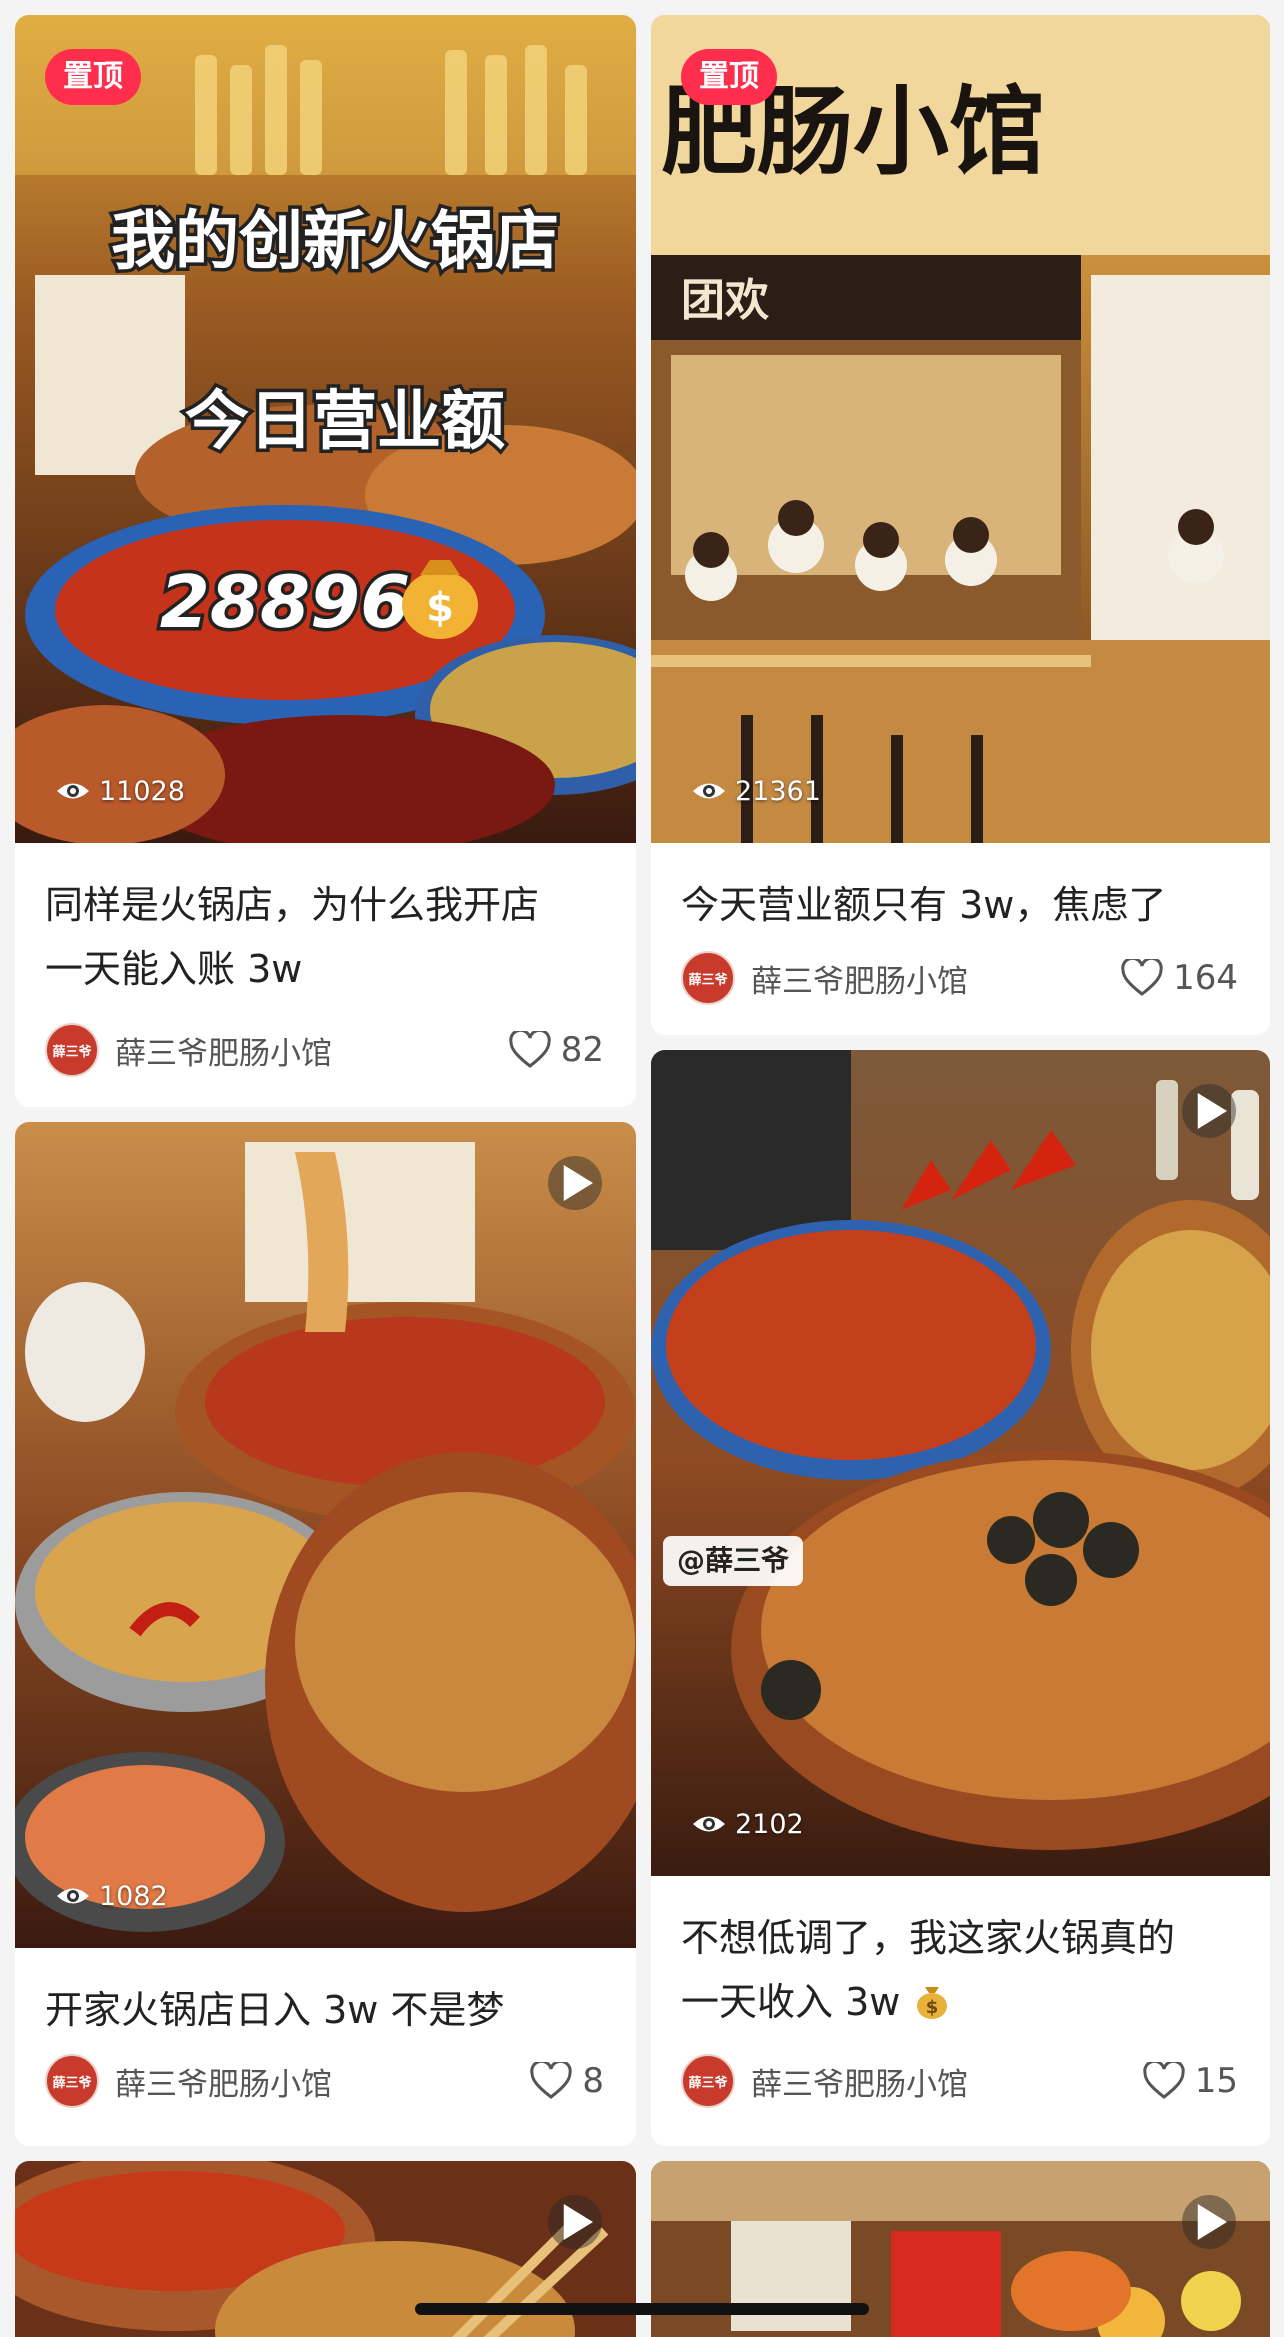 This screenshot has height=2337, width=1284. Describe the element at coordinates (556, 1050) in the screenshot. I see `like-button: 82` at that location.